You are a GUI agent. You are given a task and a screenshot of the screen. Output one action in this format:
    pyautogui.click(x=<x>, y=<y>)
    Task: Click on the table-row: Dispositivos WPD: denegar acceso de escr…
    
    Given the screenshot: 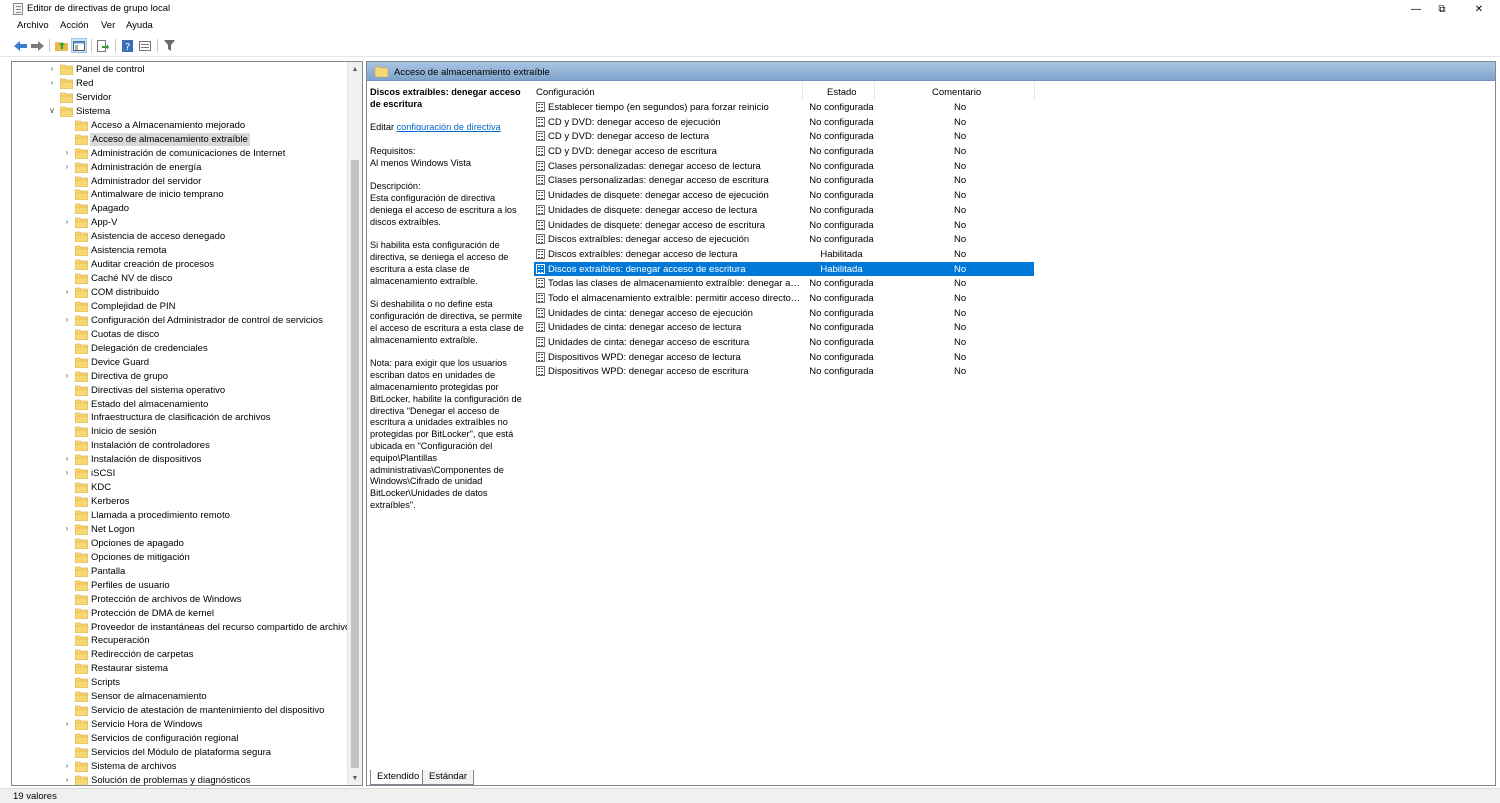 What is the action you would take?
    pyautogui.click(x=869, y=371)
    